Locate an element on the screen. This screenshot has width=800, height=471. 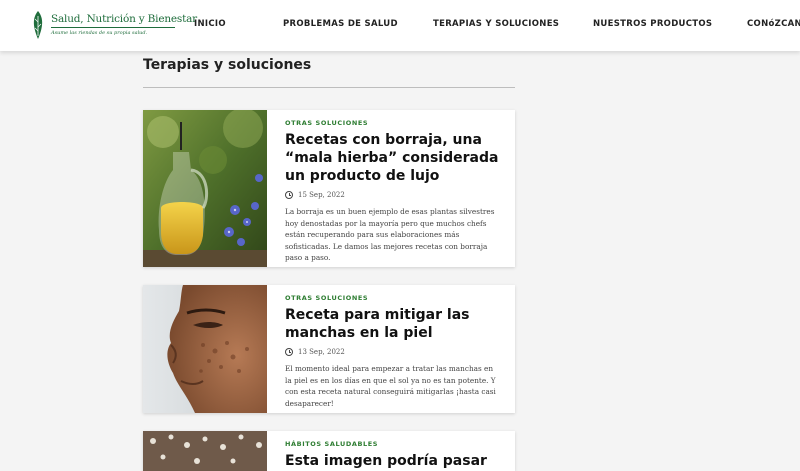
logo-divider is located at coordinates (113, 27).